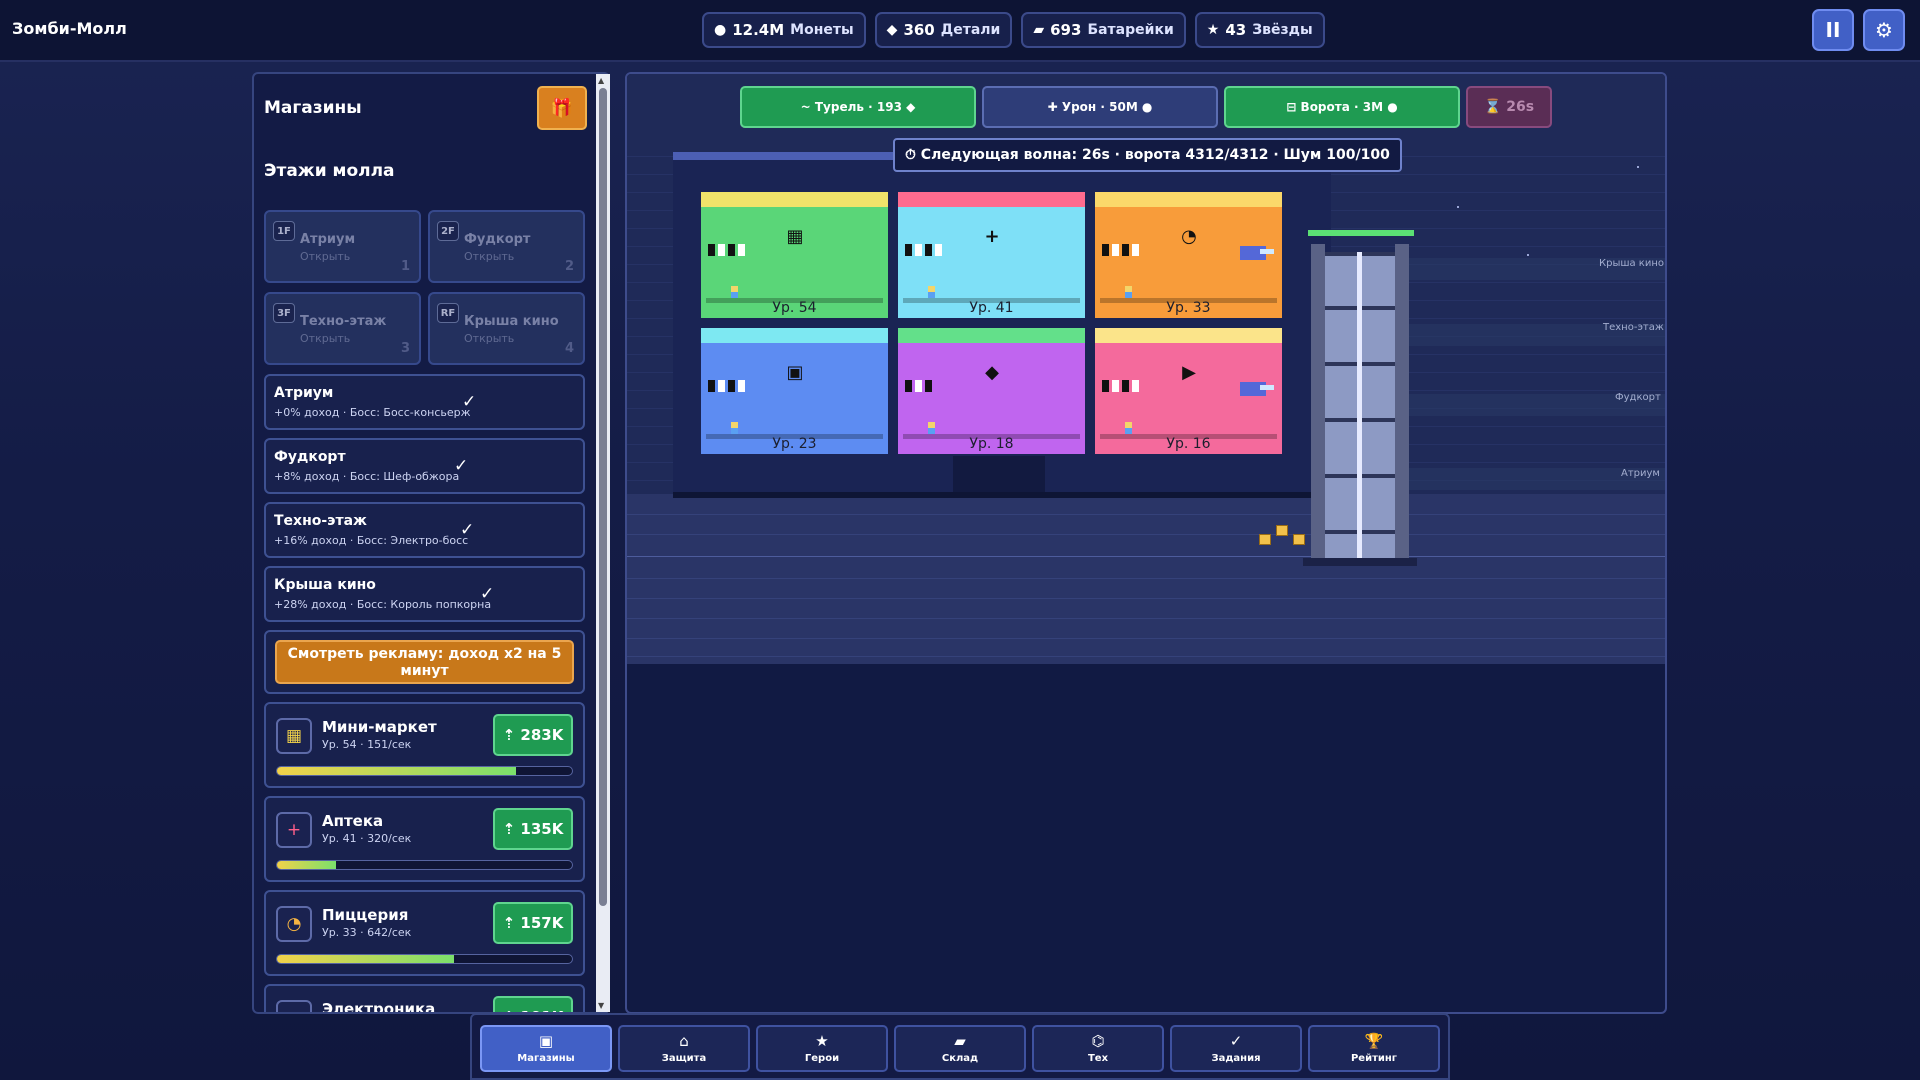  I want to click on floor-row-foodcourt: Фудкорт +8% доход · Босс: Шеф-обжора ✓, so click(424, 466).